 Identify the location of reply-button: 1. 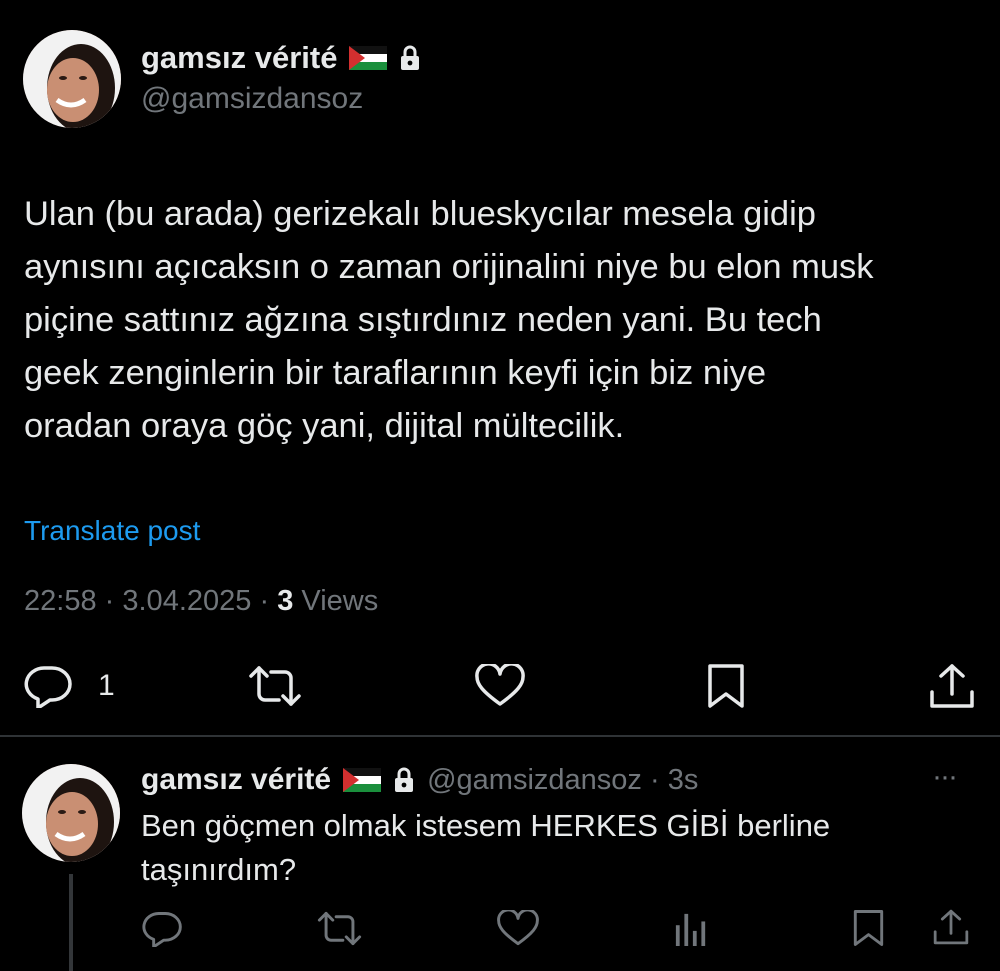
(69, 686).